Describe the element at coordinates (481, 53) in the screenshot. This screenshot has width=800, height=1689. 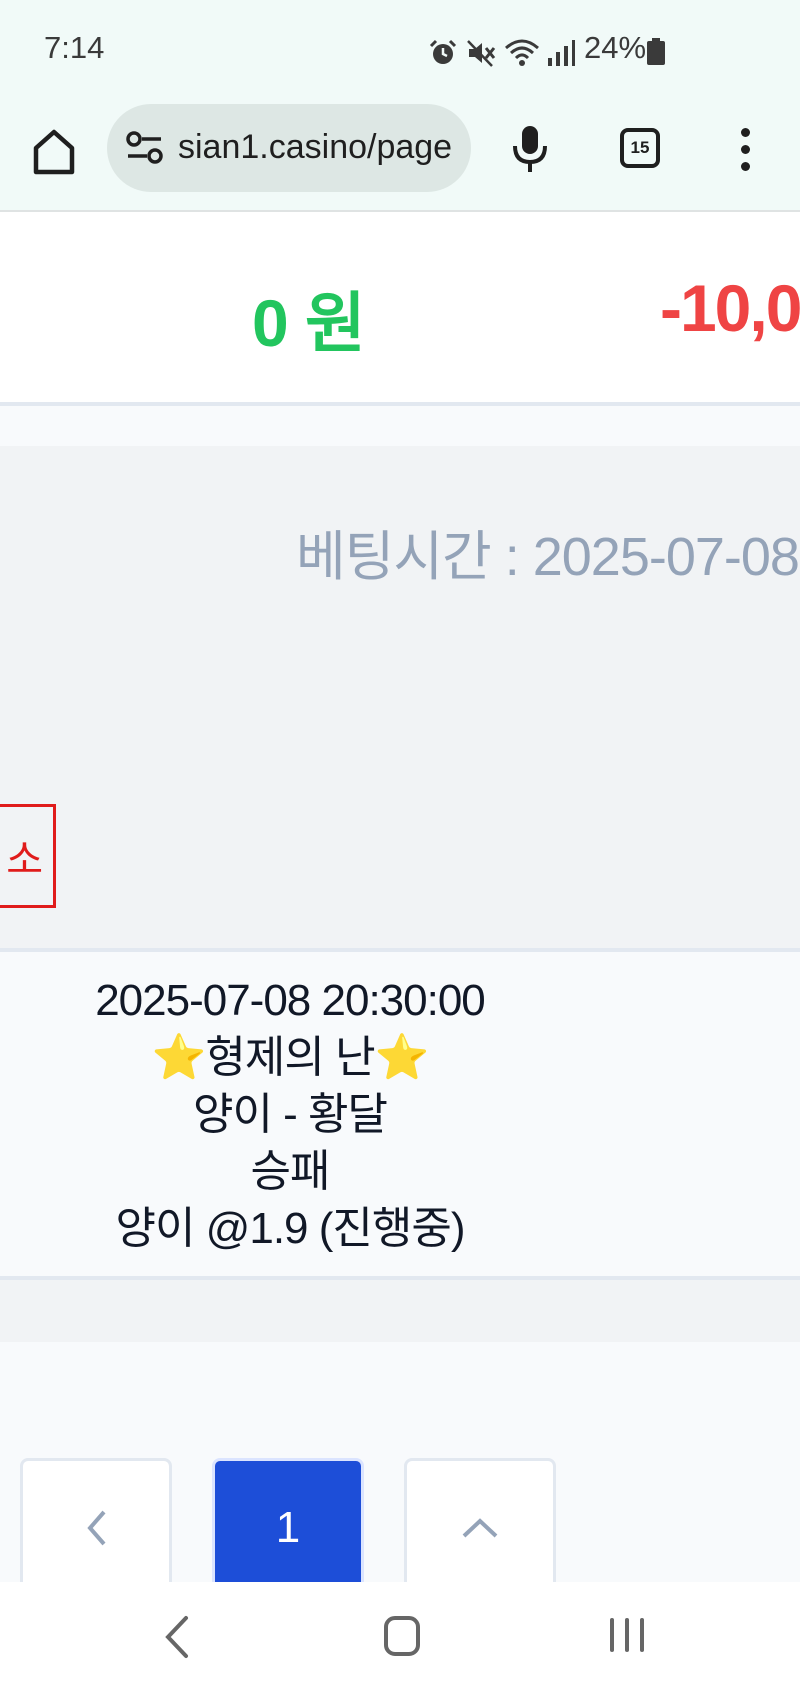
I see `mute-icon` at that location.